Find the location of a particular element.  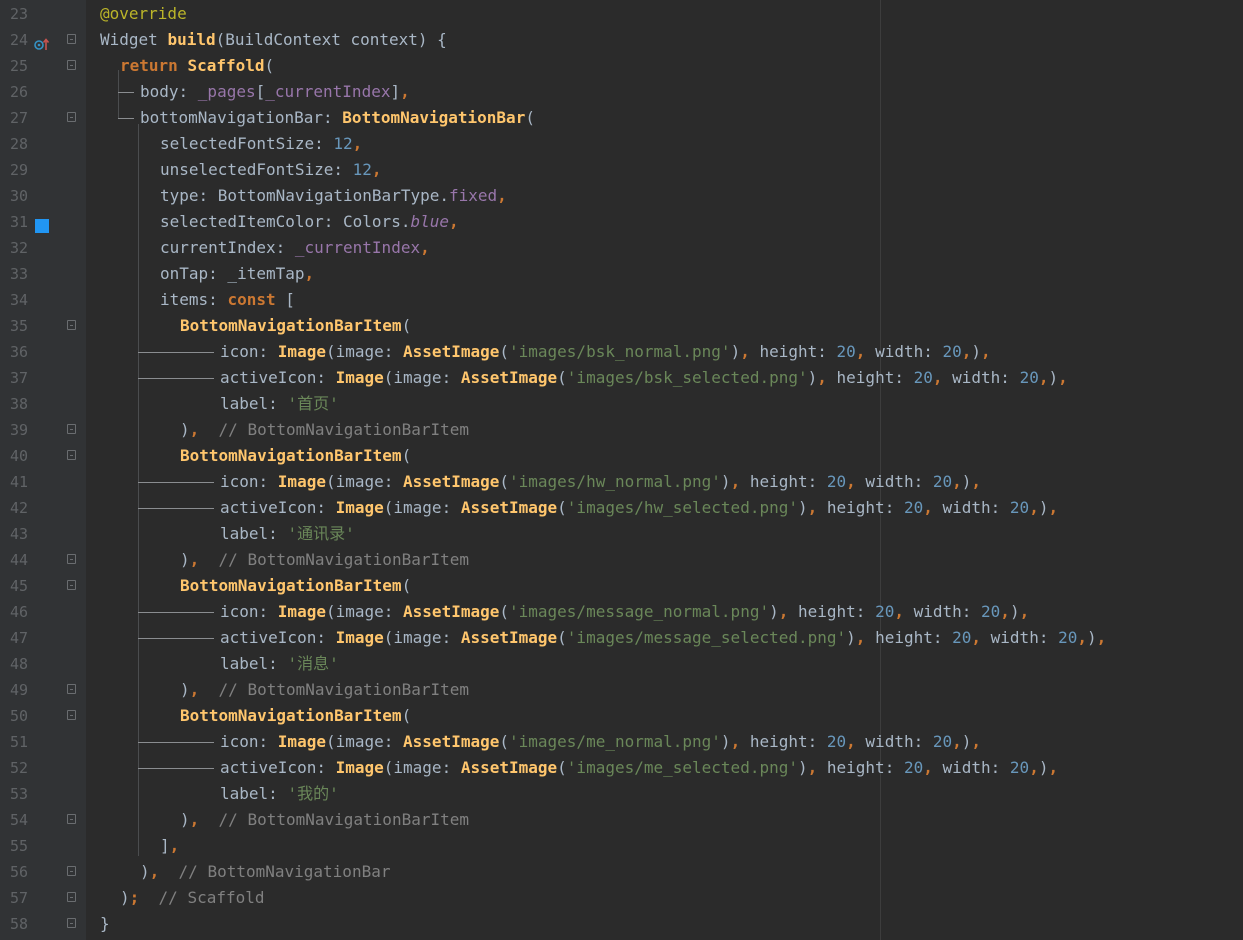

code-line: 58} is located at coordinates (621, 924).